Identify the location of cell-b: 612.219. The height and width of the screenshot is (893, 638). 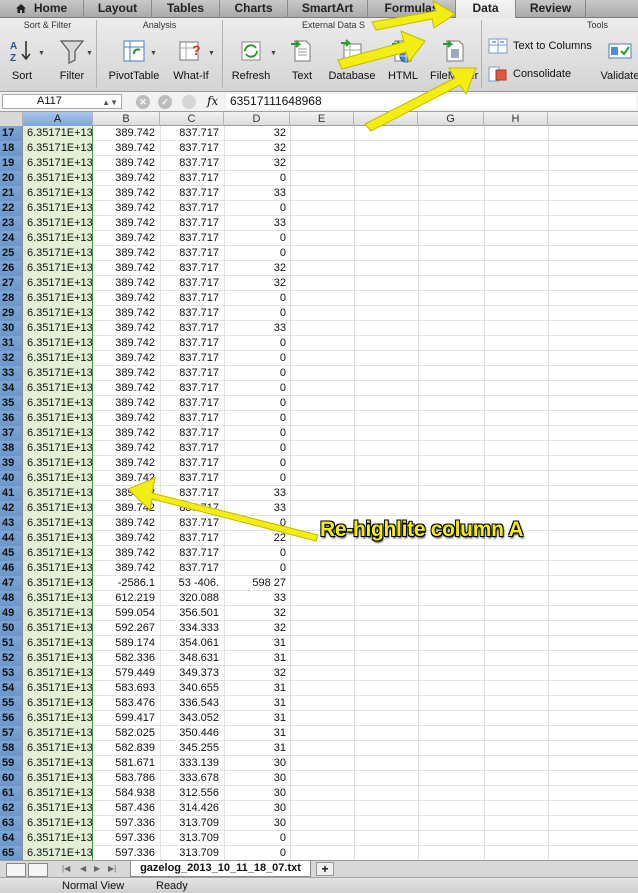
(126, 598).